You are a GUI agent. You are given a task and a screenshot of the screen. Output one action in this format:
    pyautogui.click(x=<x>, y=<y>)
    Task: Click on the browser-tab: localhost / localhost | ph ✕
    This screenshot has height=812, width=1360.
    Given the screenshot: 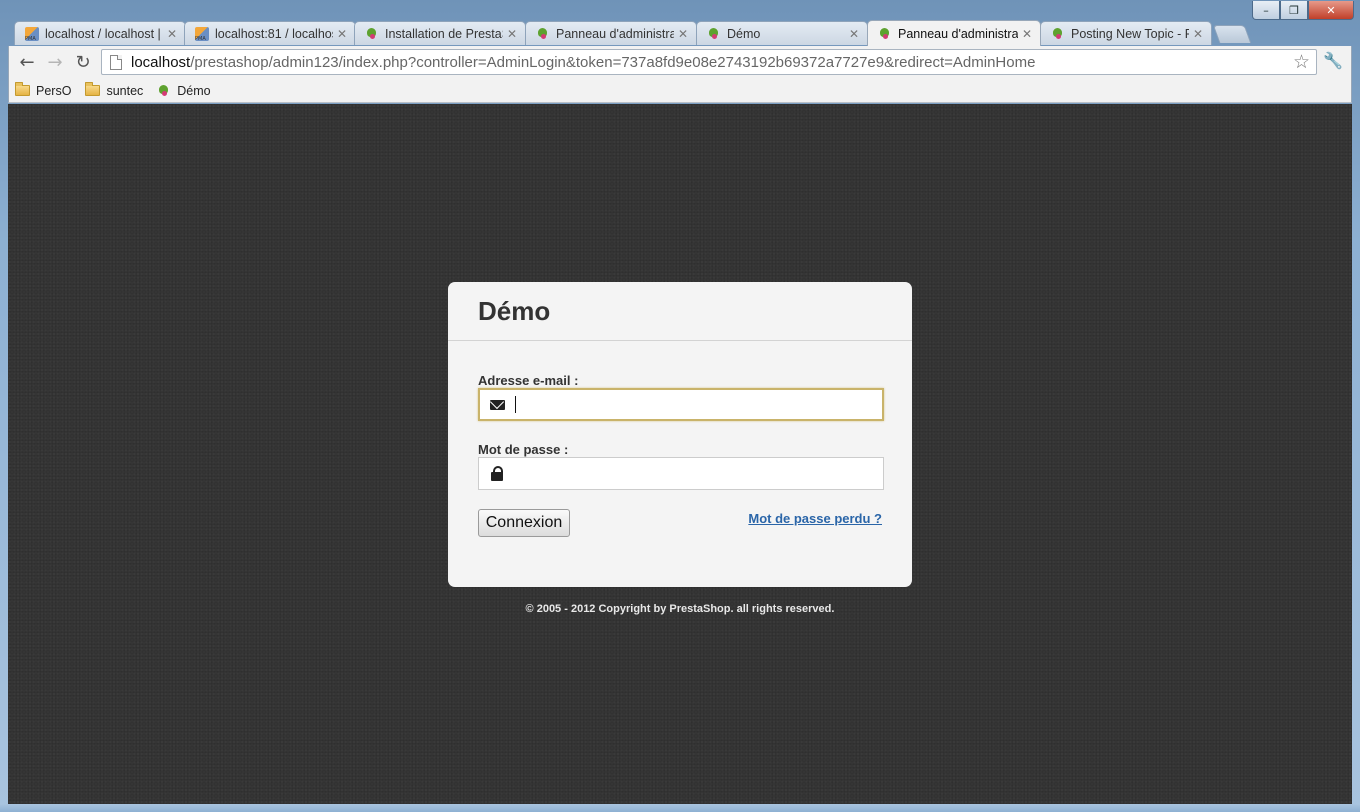 What is the action you would take?
    pyautogui.click(x=100, y=33)
    